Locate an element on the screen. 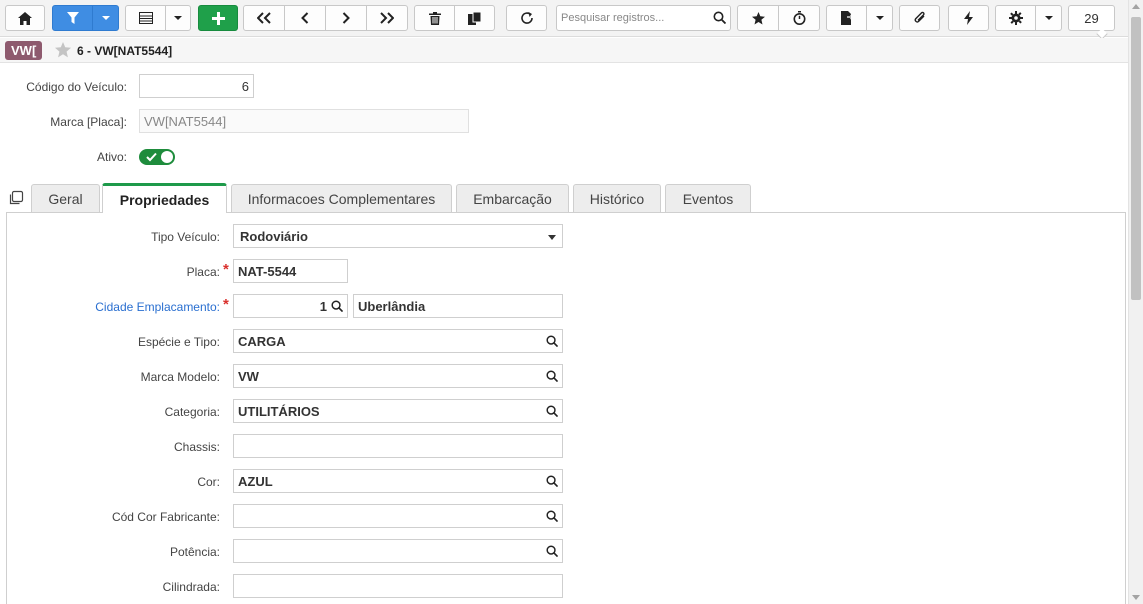 The width and height of the screenshot is (1143, 604). scroll-up-icon is located at coordinates (1136, 6).